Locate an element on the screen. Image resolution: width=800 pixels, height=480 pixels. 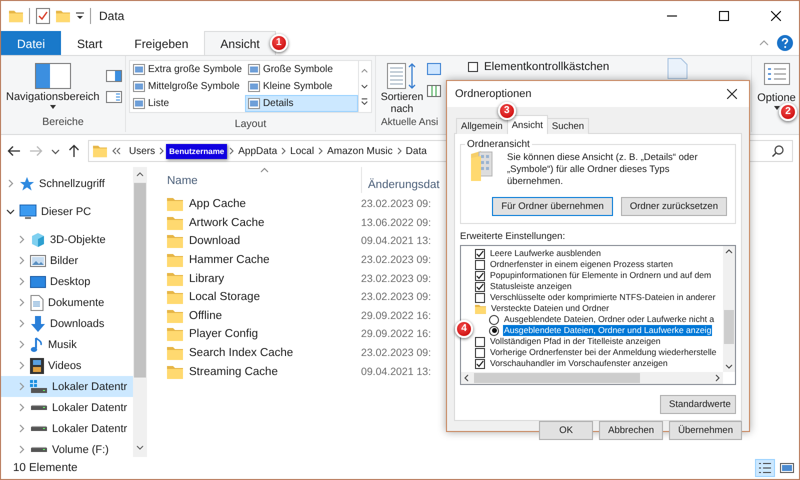
dialog-button: Abbrechen is located at coordinates (631, 430).